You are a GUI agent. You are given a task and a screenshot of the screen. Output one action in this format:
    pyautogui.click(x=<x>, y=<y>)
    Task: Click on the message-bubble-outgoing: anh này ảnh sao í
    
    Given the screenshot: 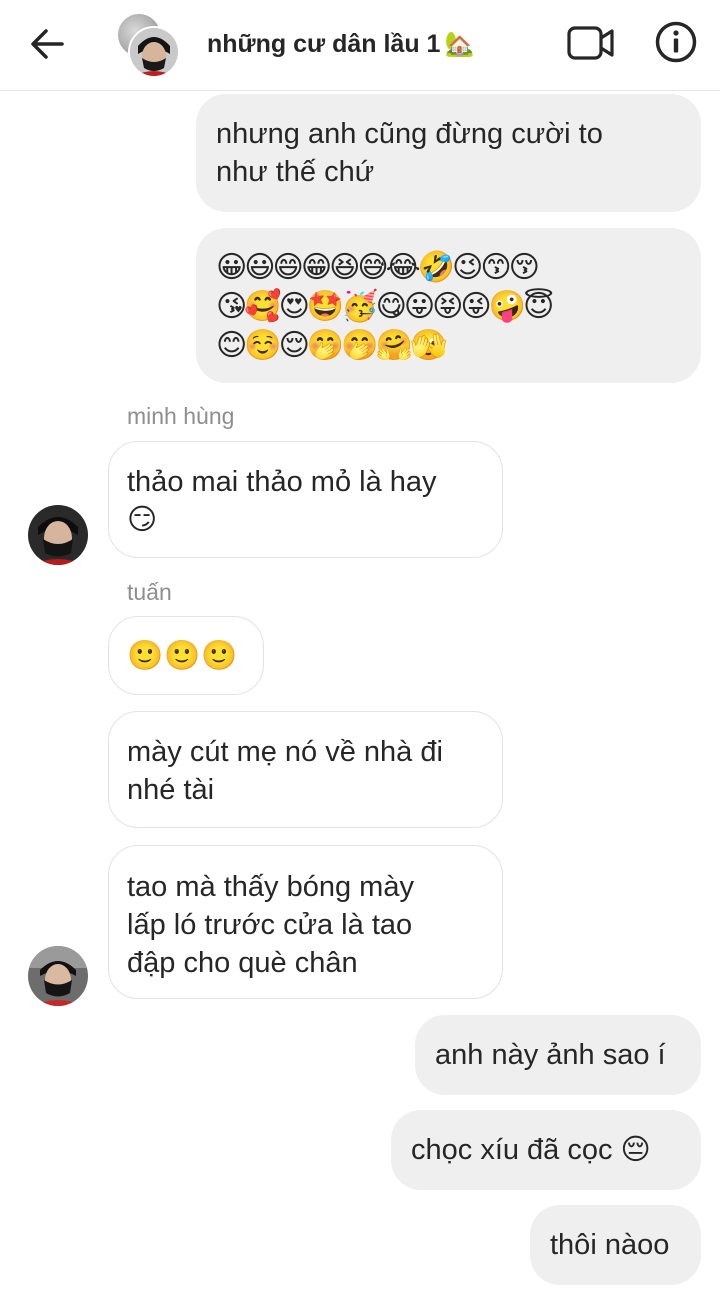 What is the action you would take?
    pyautogui.click(x=558, y=1055)
    